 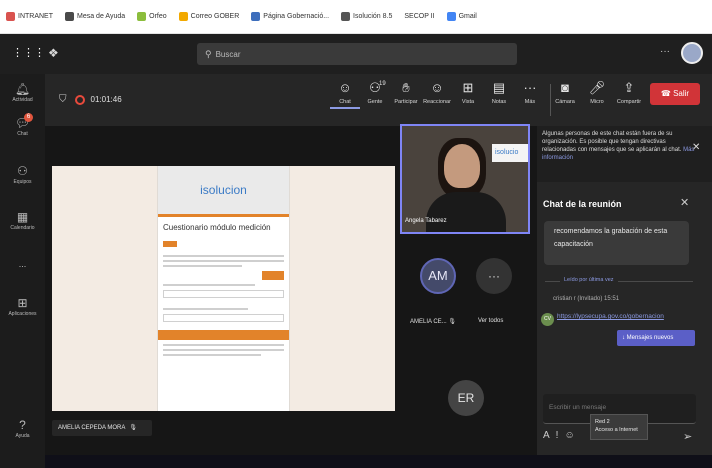 I want to click on mail-icon, so click(x=183, y=16).